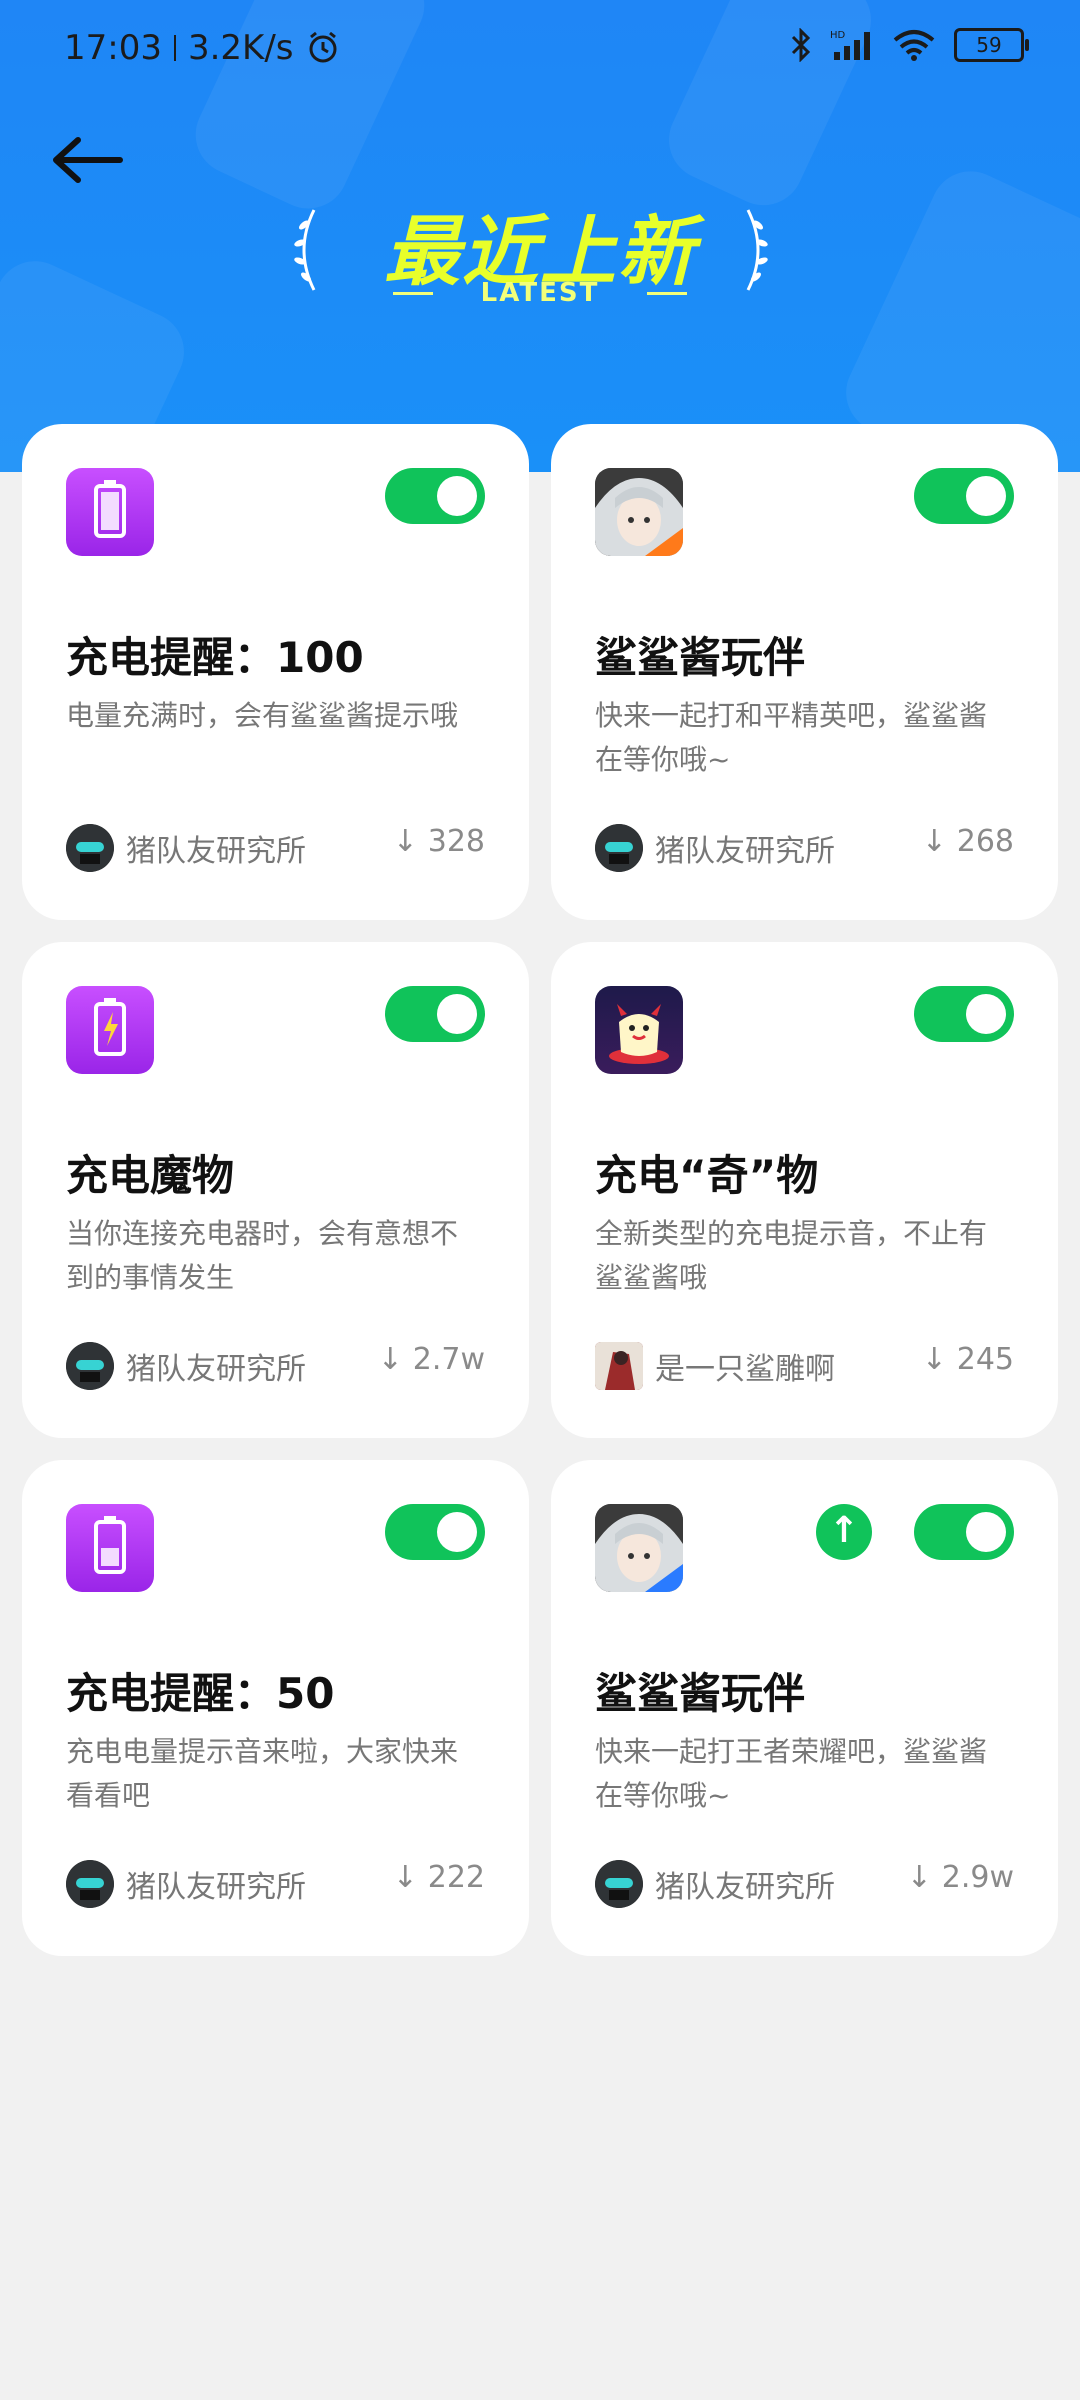  I want to click on battery-indicator: 59, so click(991, 45).